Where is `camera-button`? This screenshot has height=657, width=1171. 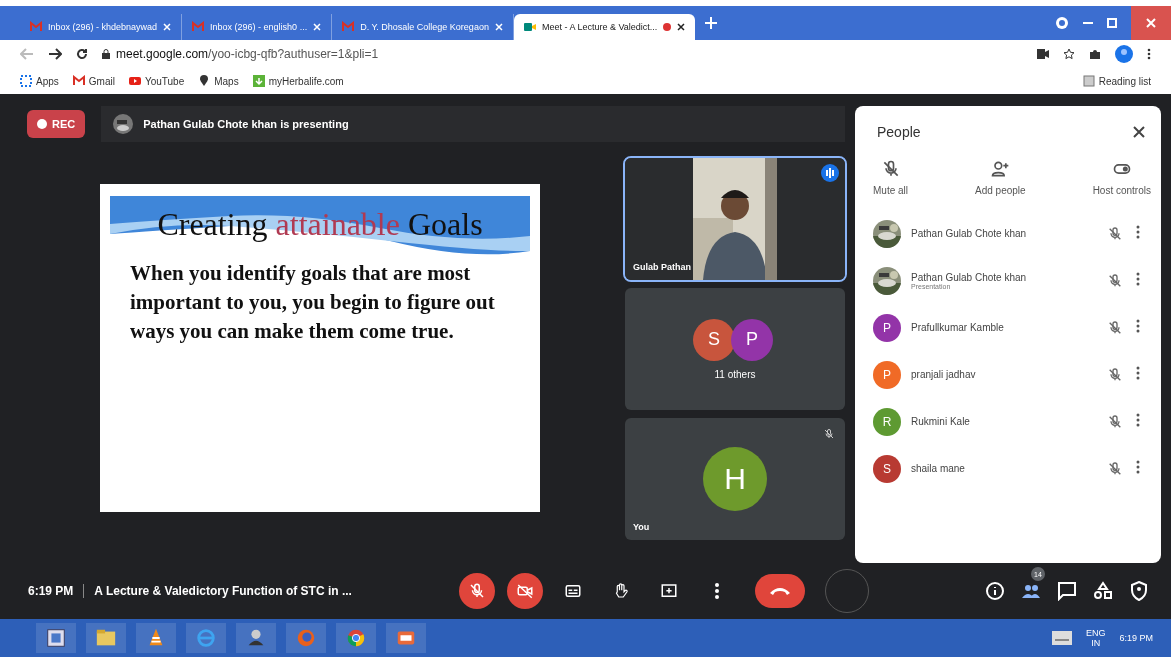 camera-button is located at coordinates (525, 591).